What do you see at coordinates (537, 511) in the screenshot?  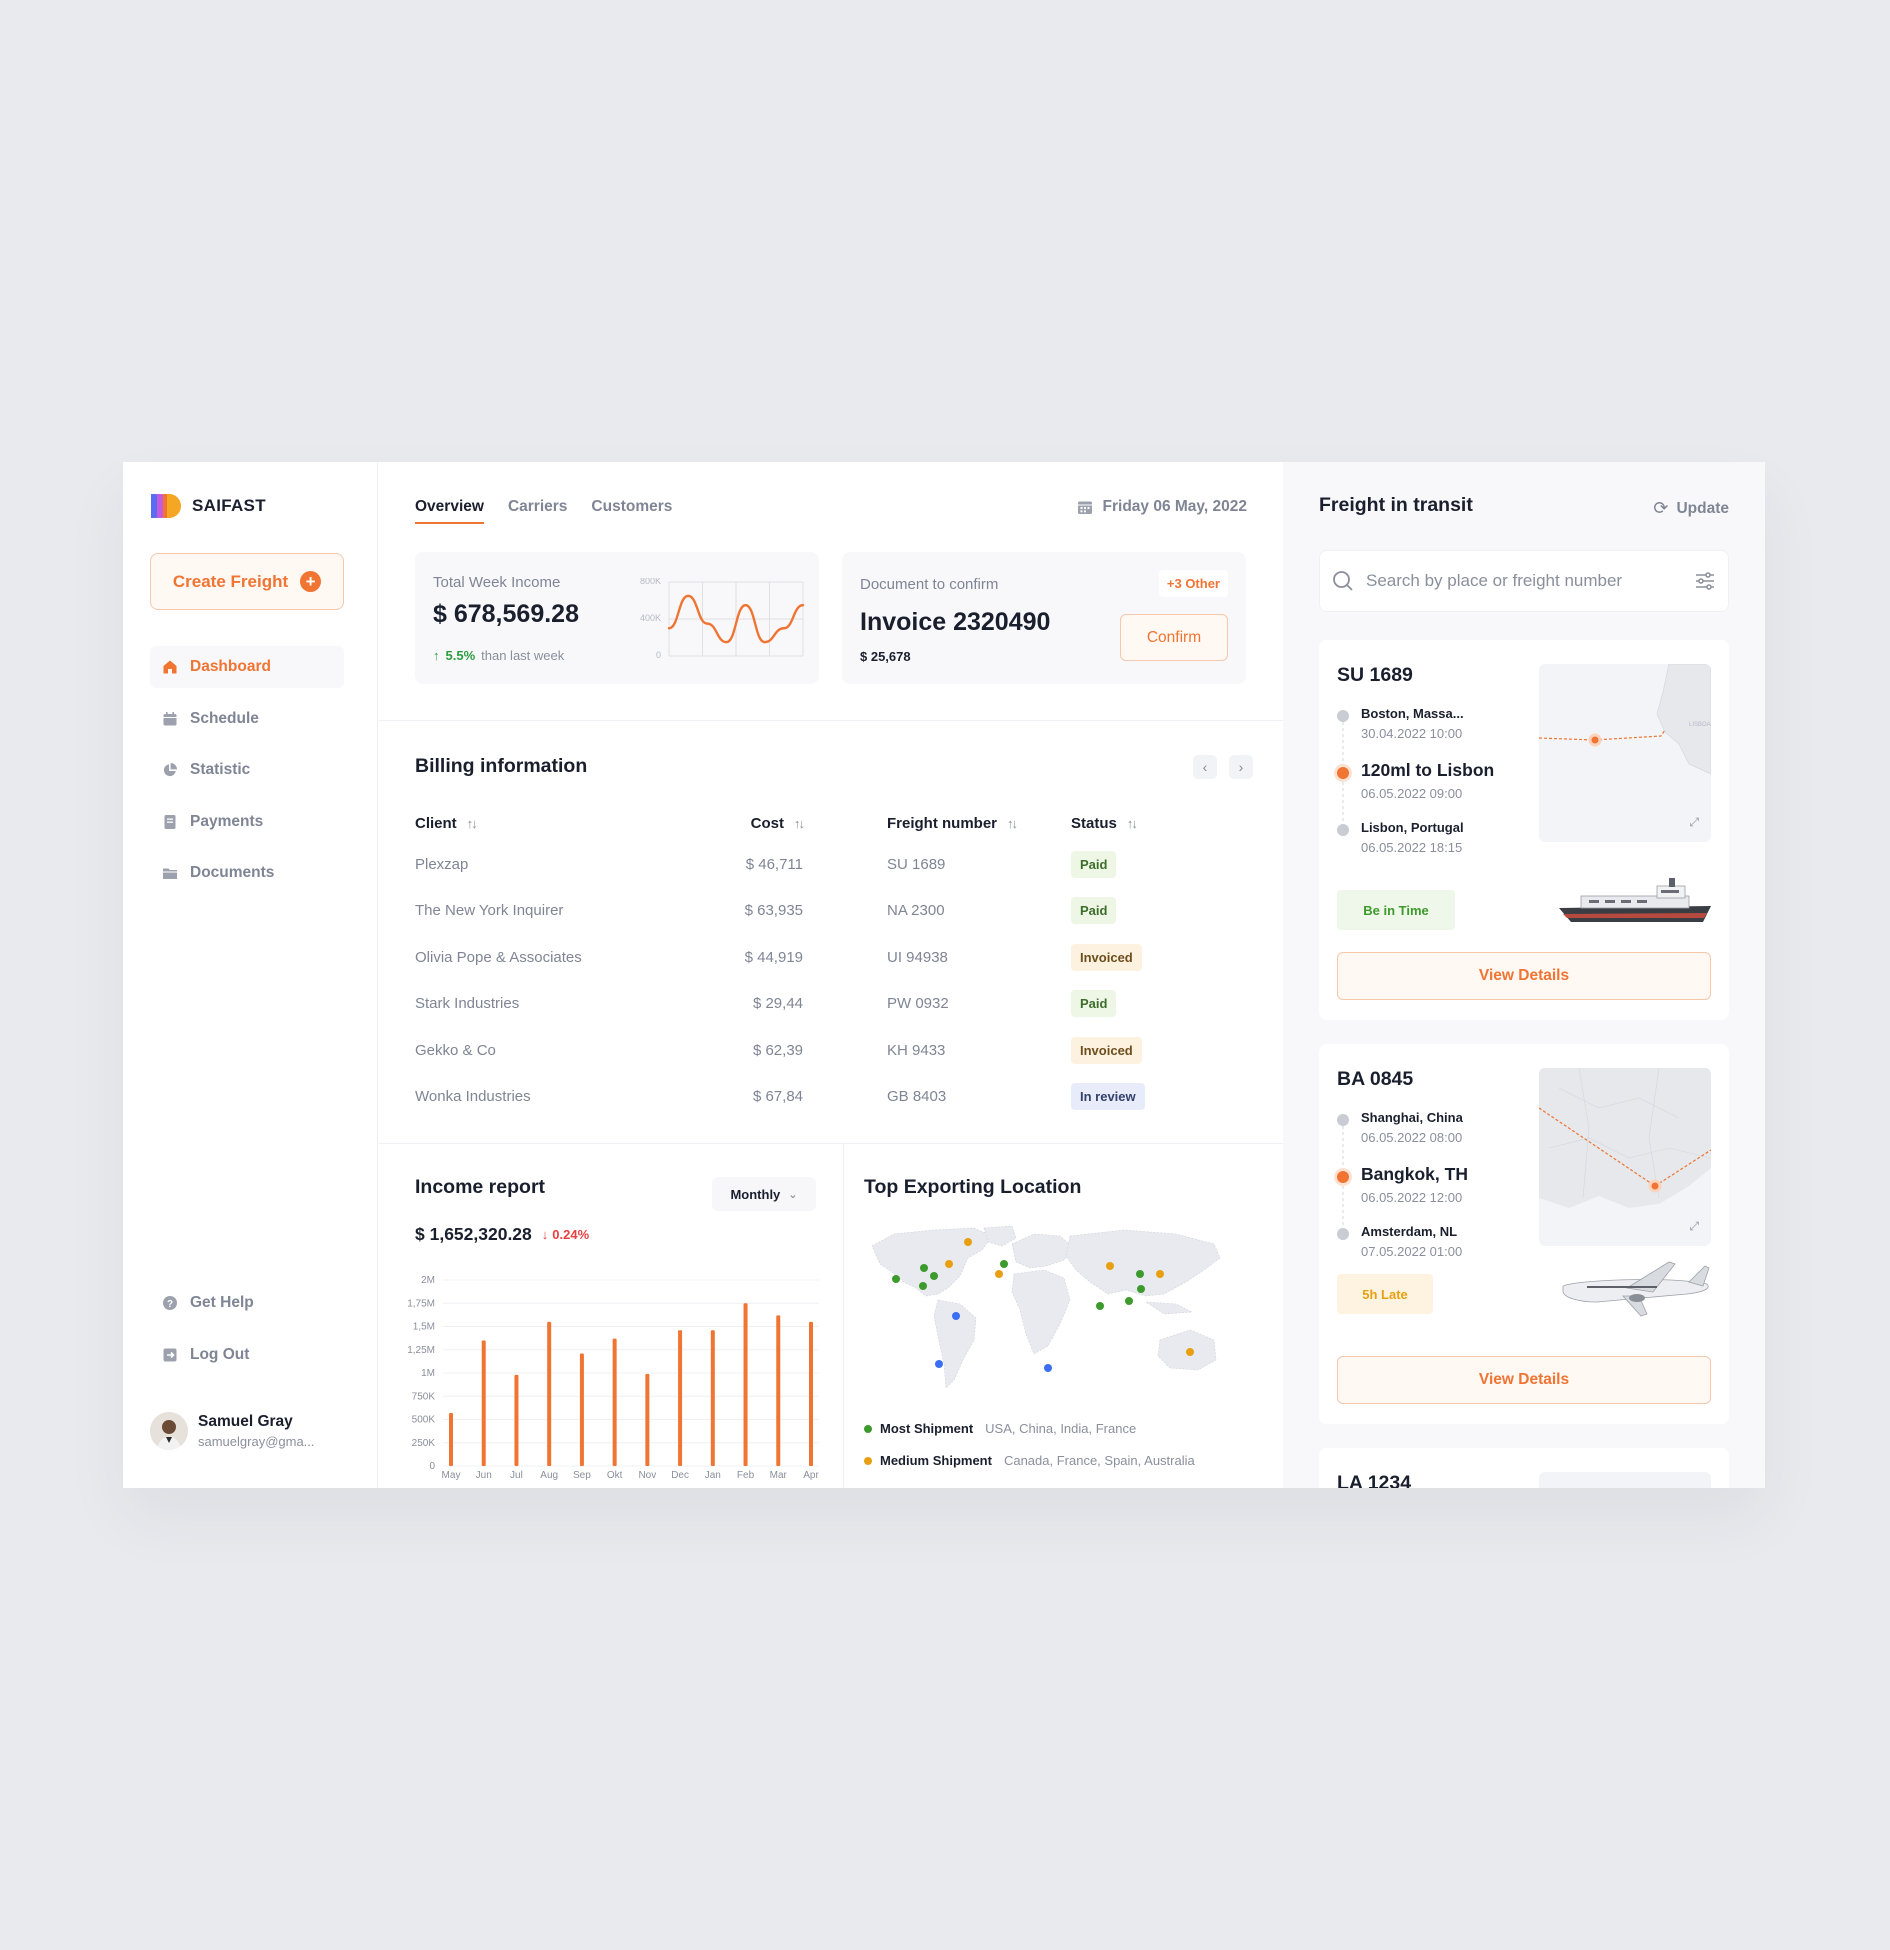 I see `tab-carriers: Carriers` at bounding box center [537, 511].